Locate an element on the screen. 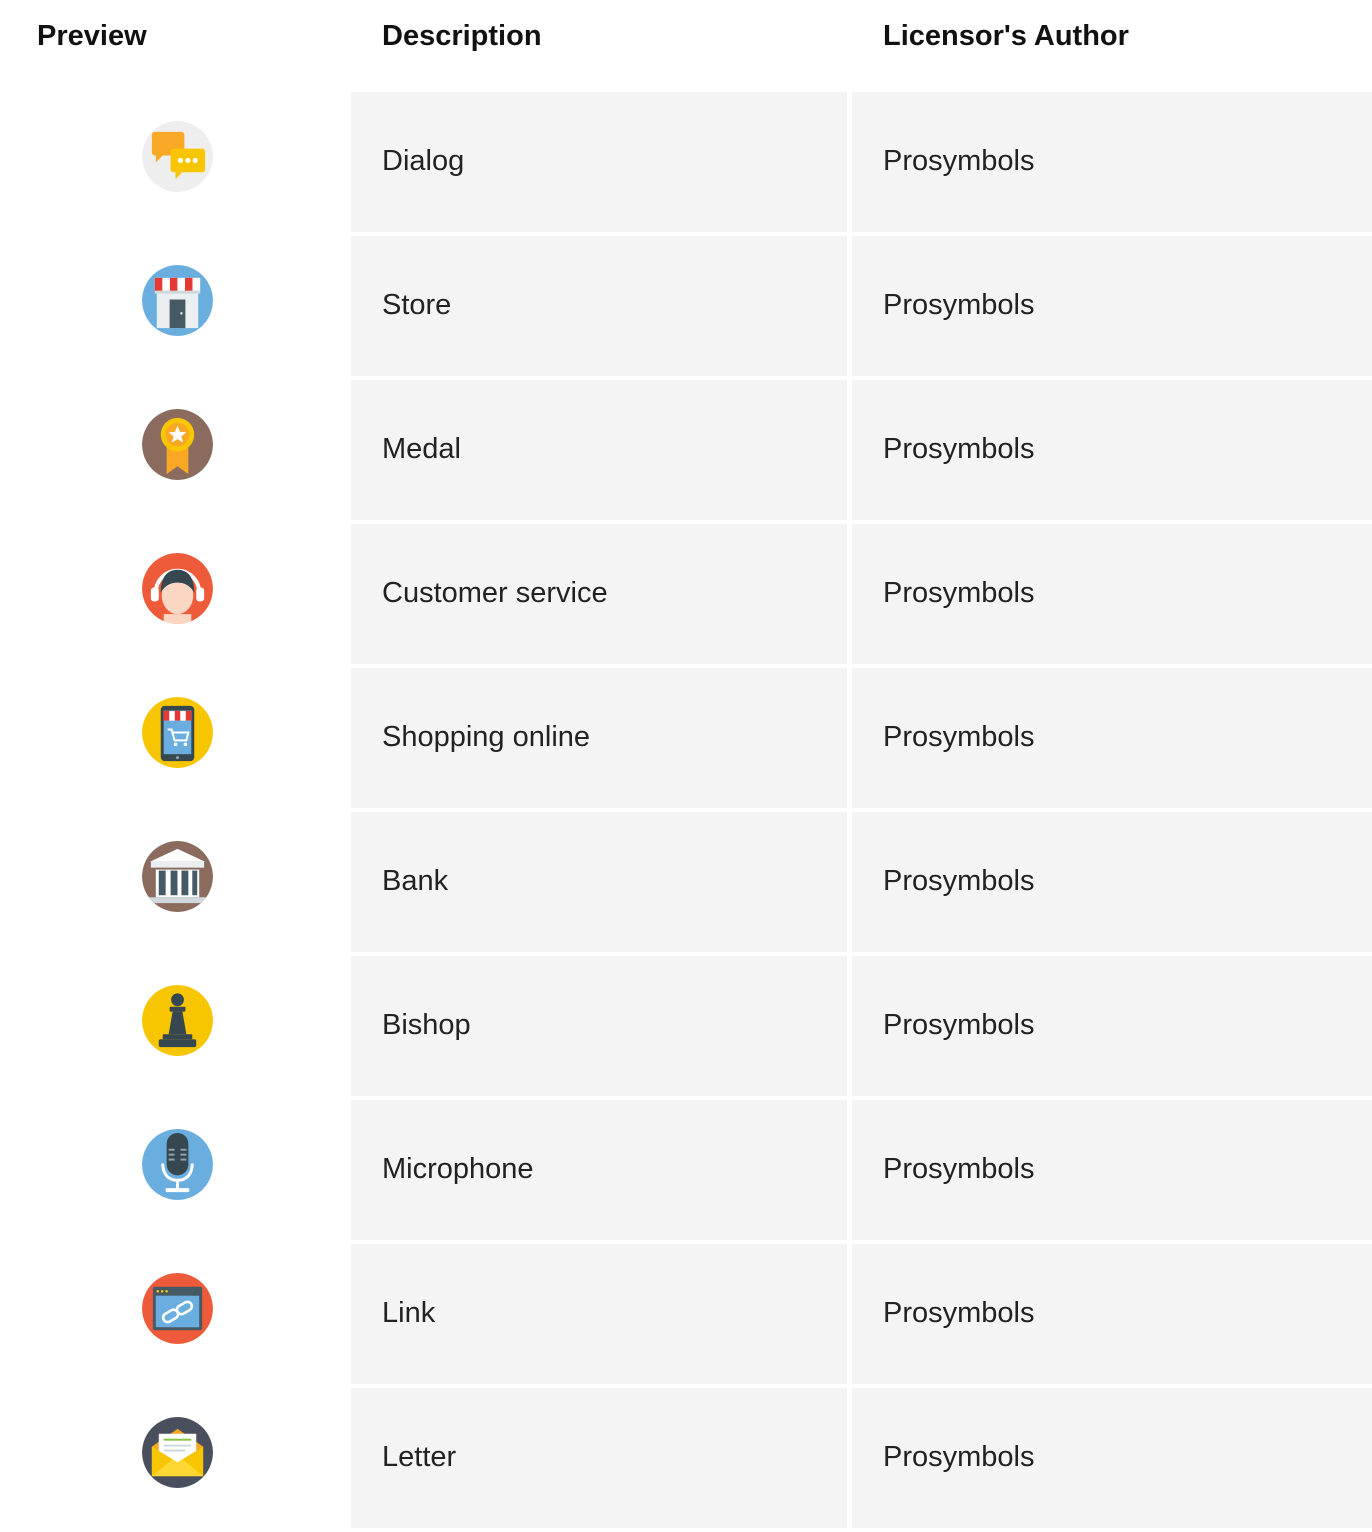 The height and width of the screenshot is (1532, 1372). table-row: Customer service Prosymbols is located at coordinates (686, 594).